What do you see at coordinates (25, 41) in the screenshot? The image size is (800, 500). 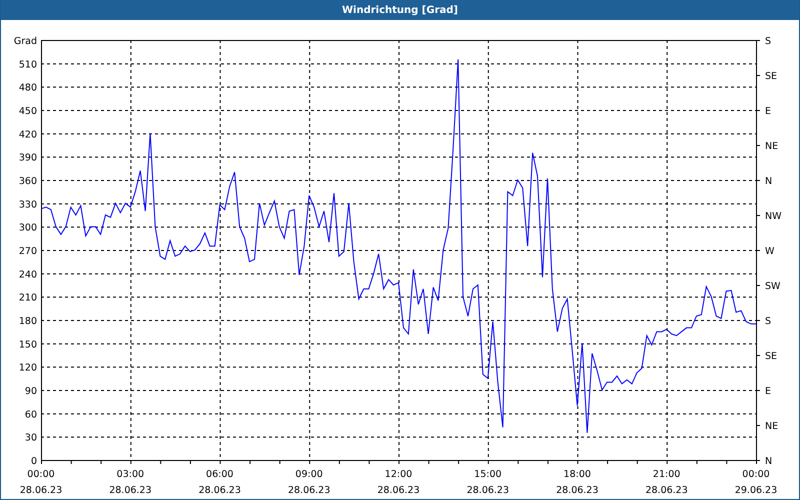 I see `y-axis-label: Grad` at bounding box center [25, 41].